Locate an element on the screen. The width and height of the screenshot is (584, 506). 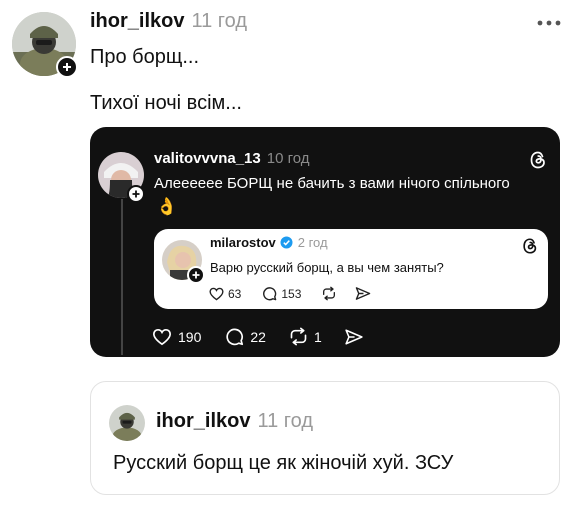
nested-text: Варю русский борщ, а вы чем заняты? is located at coordinates (327, 267).